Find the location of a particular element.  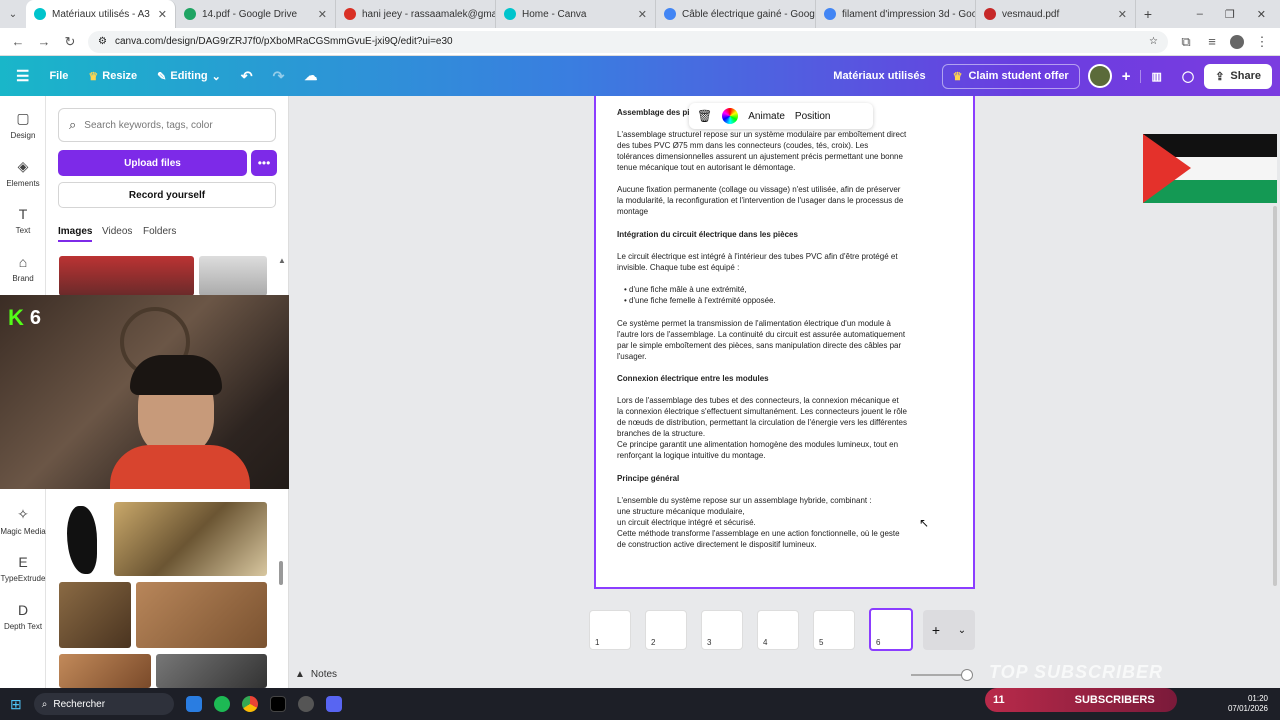

browser-tab-active: Matériaux utilisés - A3 ✕ is located at coordinates (101, 14).